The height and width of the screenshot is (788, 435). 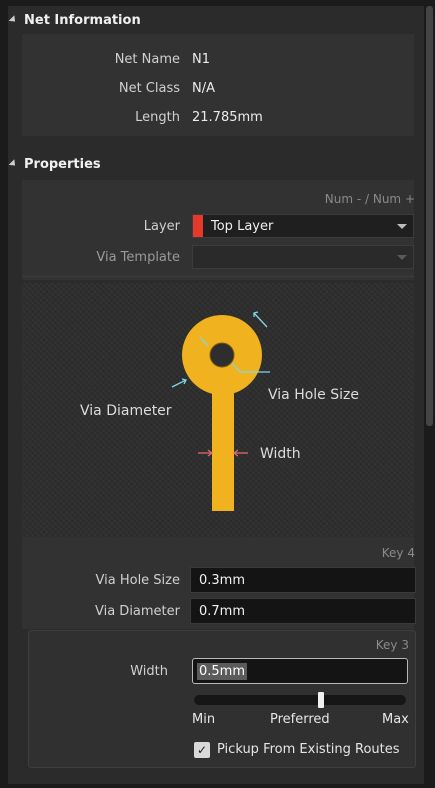 I want to click on properties-title: Properties, so click(x=62, y=164).